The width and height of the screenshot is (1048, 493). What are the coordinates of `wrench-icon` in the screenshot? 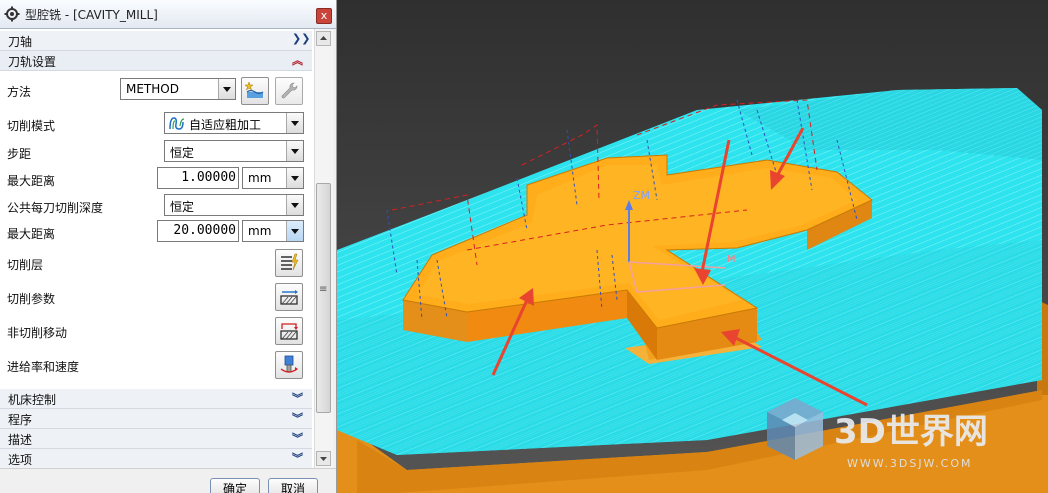 It's located at (289, 90).